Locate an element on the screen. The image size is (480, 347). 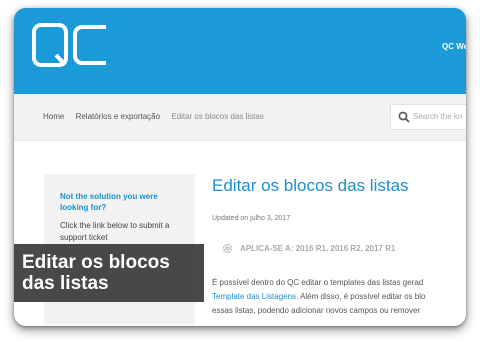
qc-logo is located at coordinates (70, 45).